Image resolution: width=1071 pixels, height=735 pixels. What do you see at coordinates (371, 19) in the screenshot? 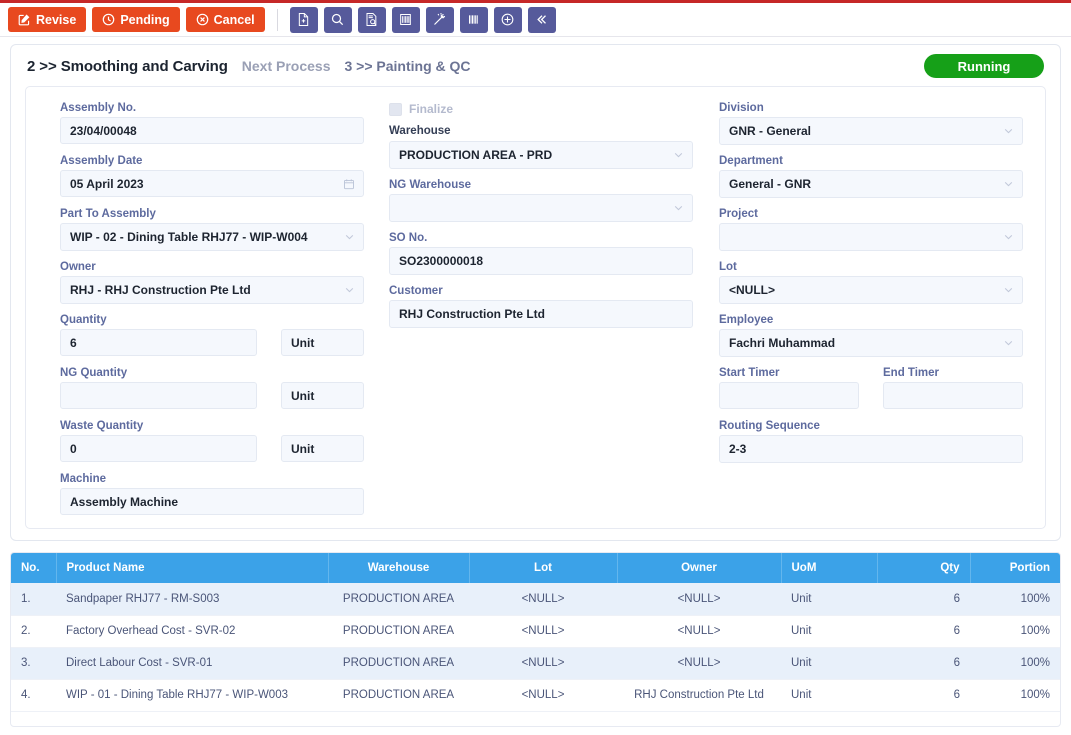
I see `document-search-icon-button` at bounding box center [371, 19].